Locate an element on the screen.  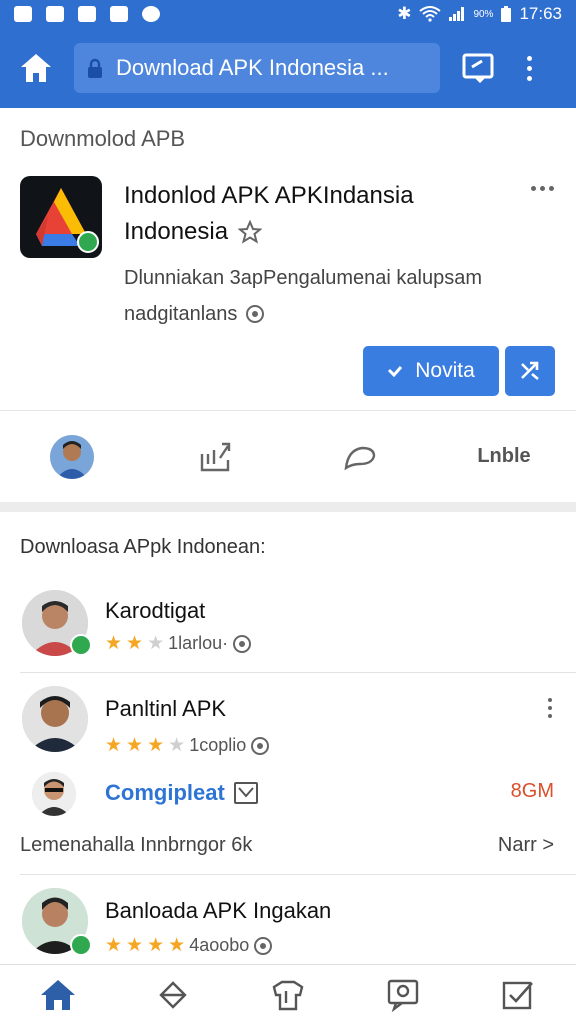
share-icon is located at coordinates (530, 370).